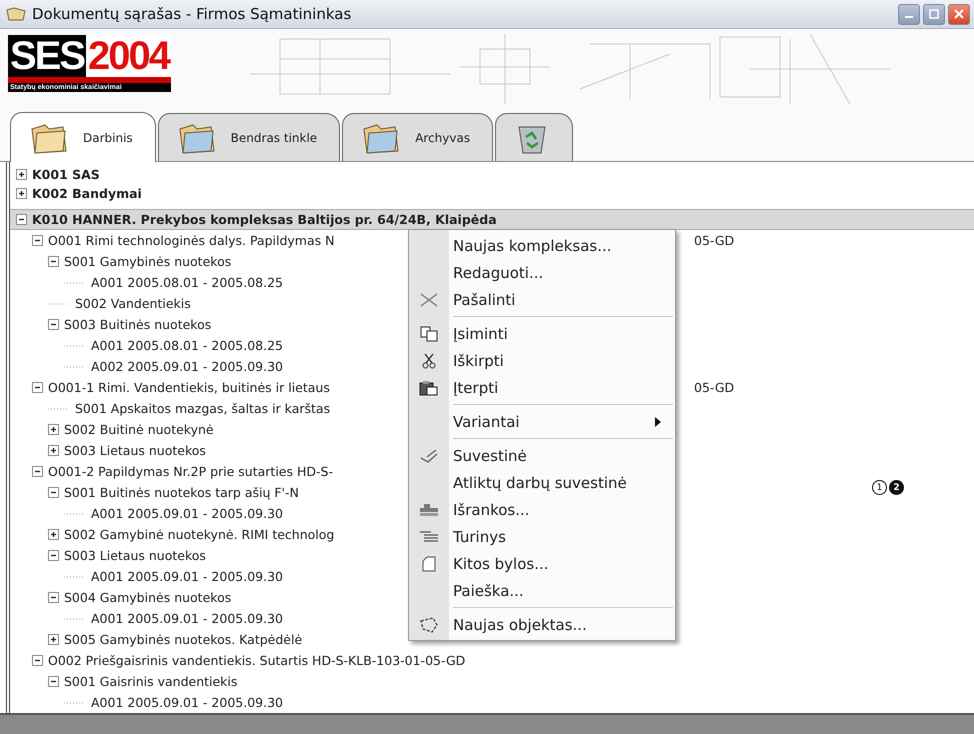  What do you see at coordinates (909, 17) in the screenshot?
I see `minimize-icon` at bounding box center [909, 17].